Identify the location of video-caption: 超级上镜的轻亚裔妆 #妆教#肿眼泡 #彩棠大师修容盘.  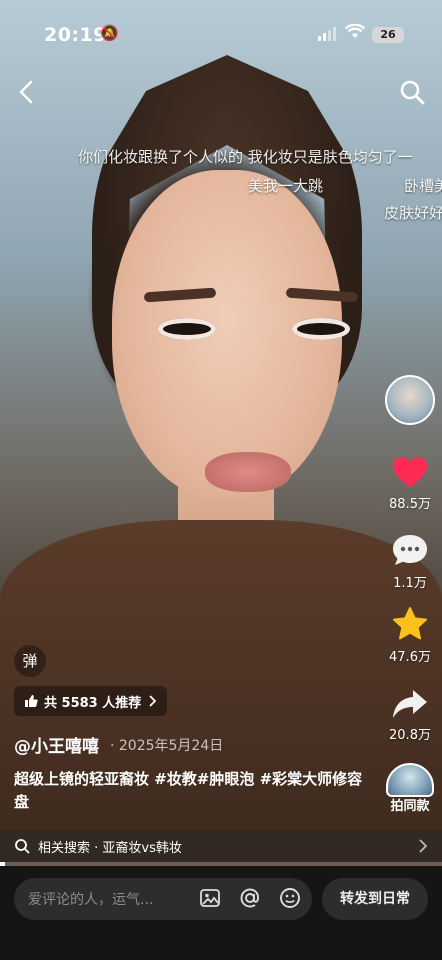
(189, 791).